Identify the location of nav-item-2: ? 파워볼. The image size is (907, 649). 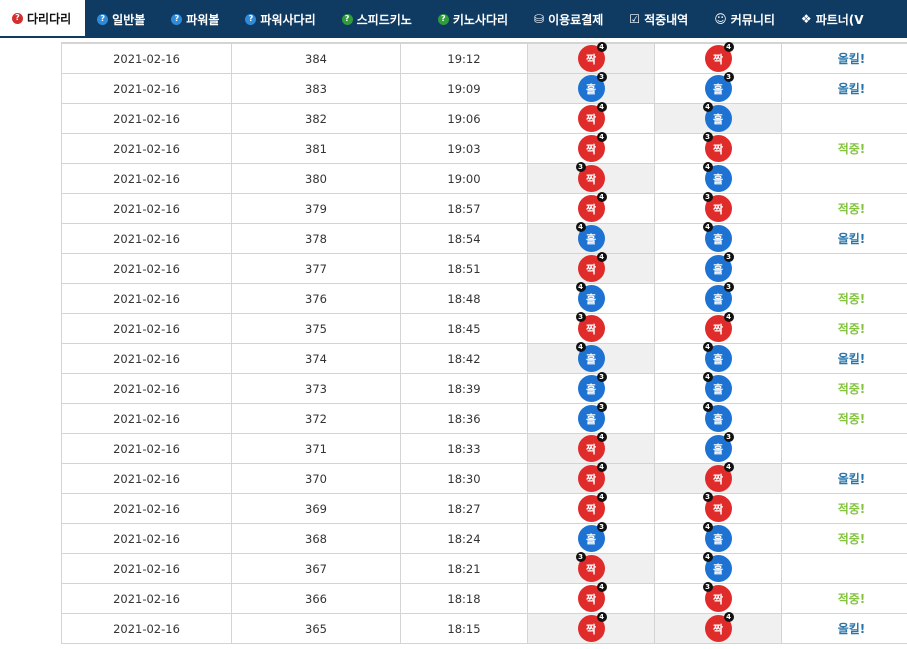
(196, 19).